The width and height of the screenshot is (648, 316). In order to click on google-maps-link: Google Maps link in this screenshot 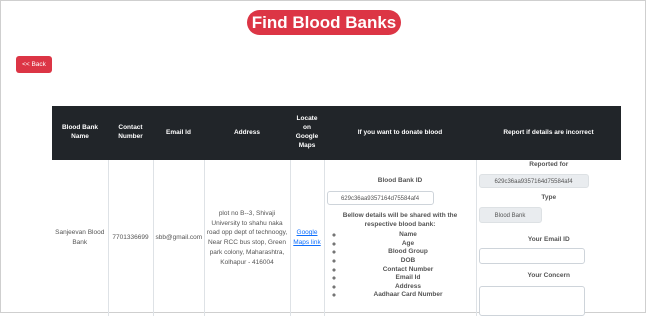, I will do `click(306, 237)`.